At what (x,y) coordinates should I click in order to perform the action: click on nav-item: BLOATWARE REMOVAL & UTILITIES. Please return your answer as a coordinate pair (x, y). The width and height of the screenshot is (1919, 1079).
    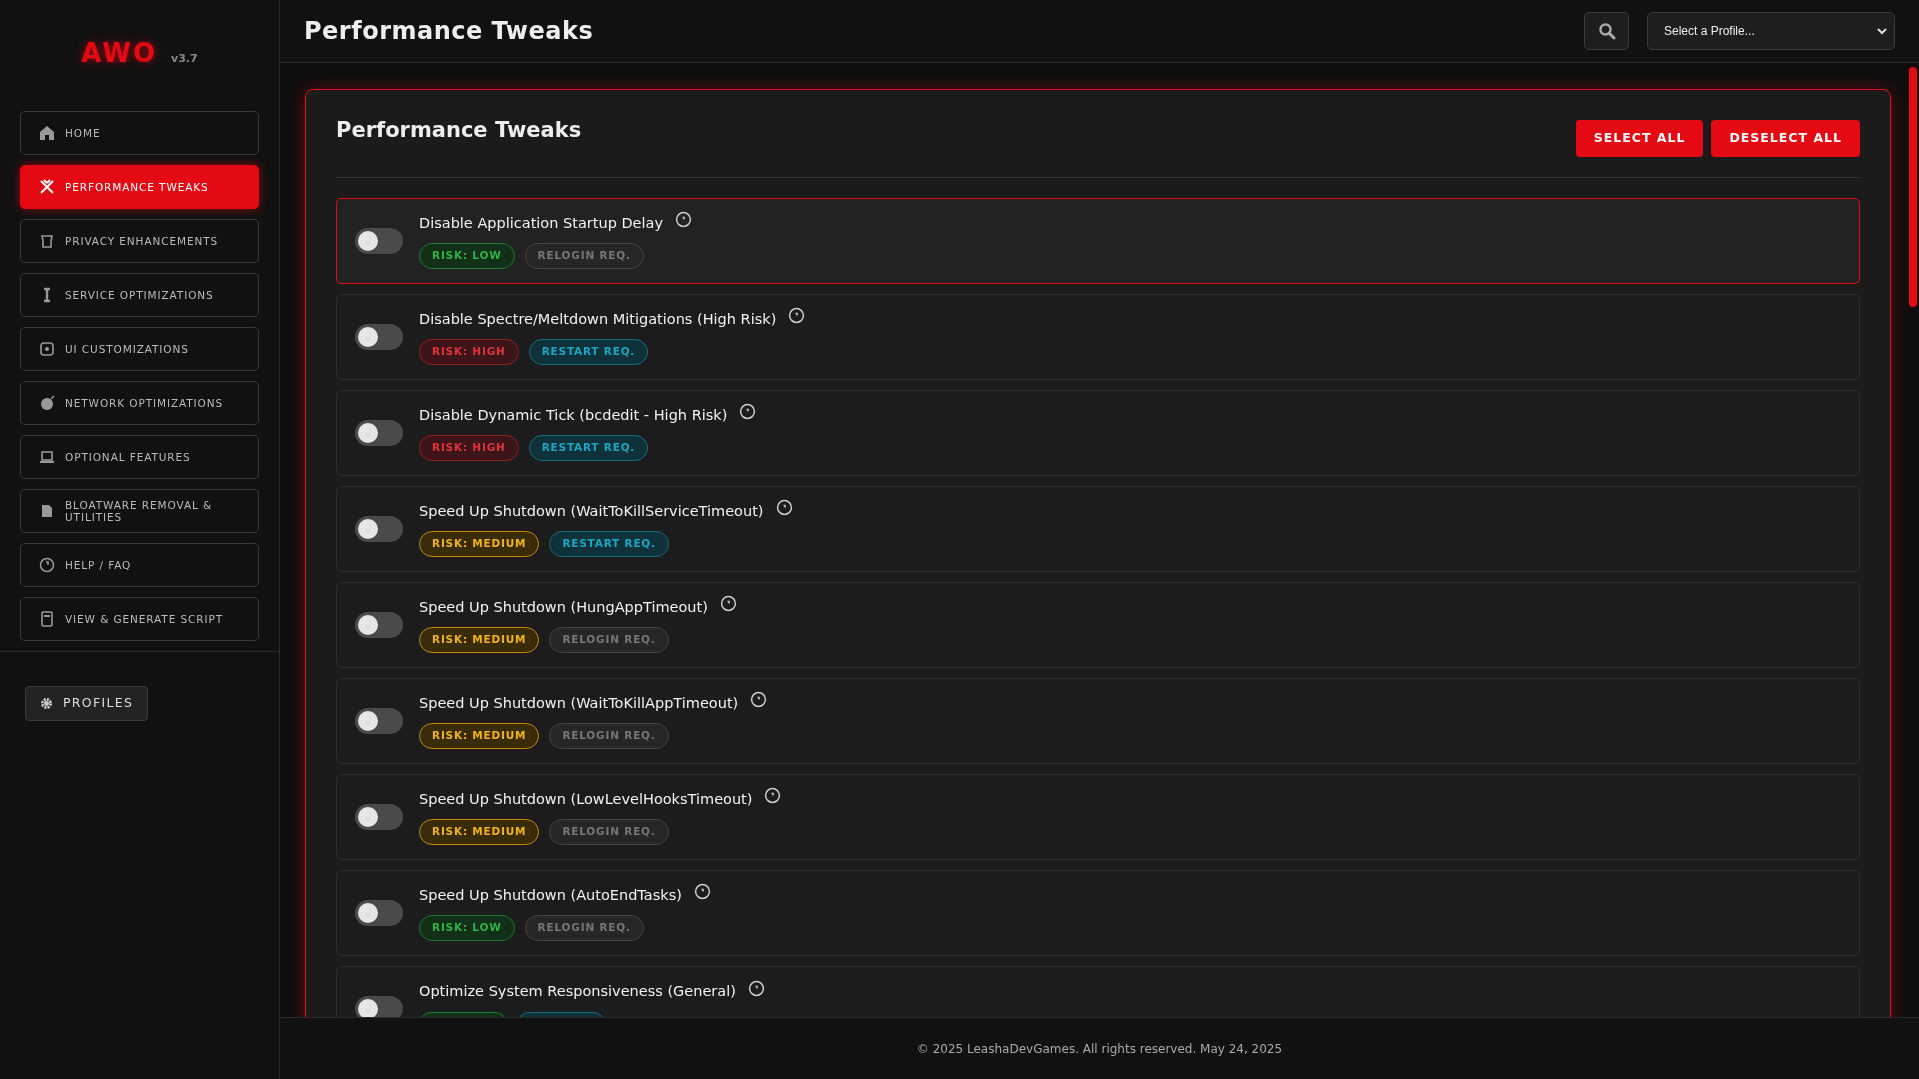
    Looking at the image, I should click on (139, 511).